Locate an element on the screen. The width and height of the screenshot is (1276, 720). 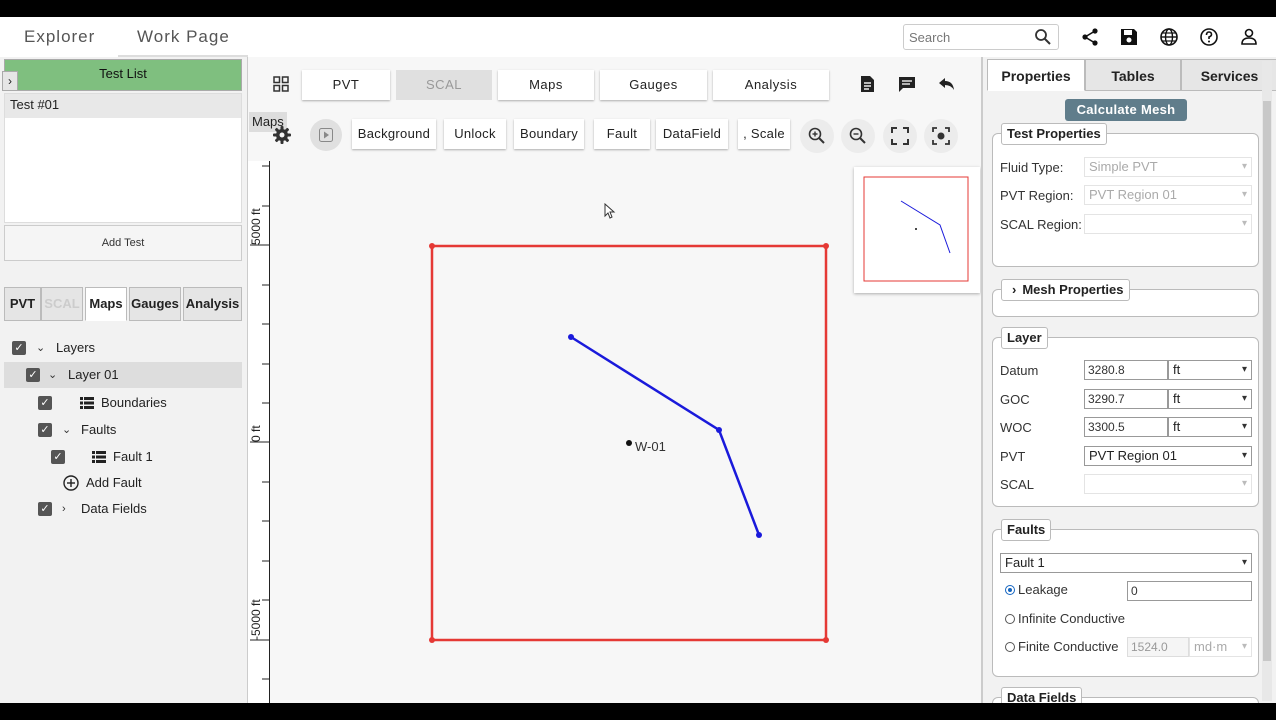
tab-maps: Maps is located at coordinates (546, 85).